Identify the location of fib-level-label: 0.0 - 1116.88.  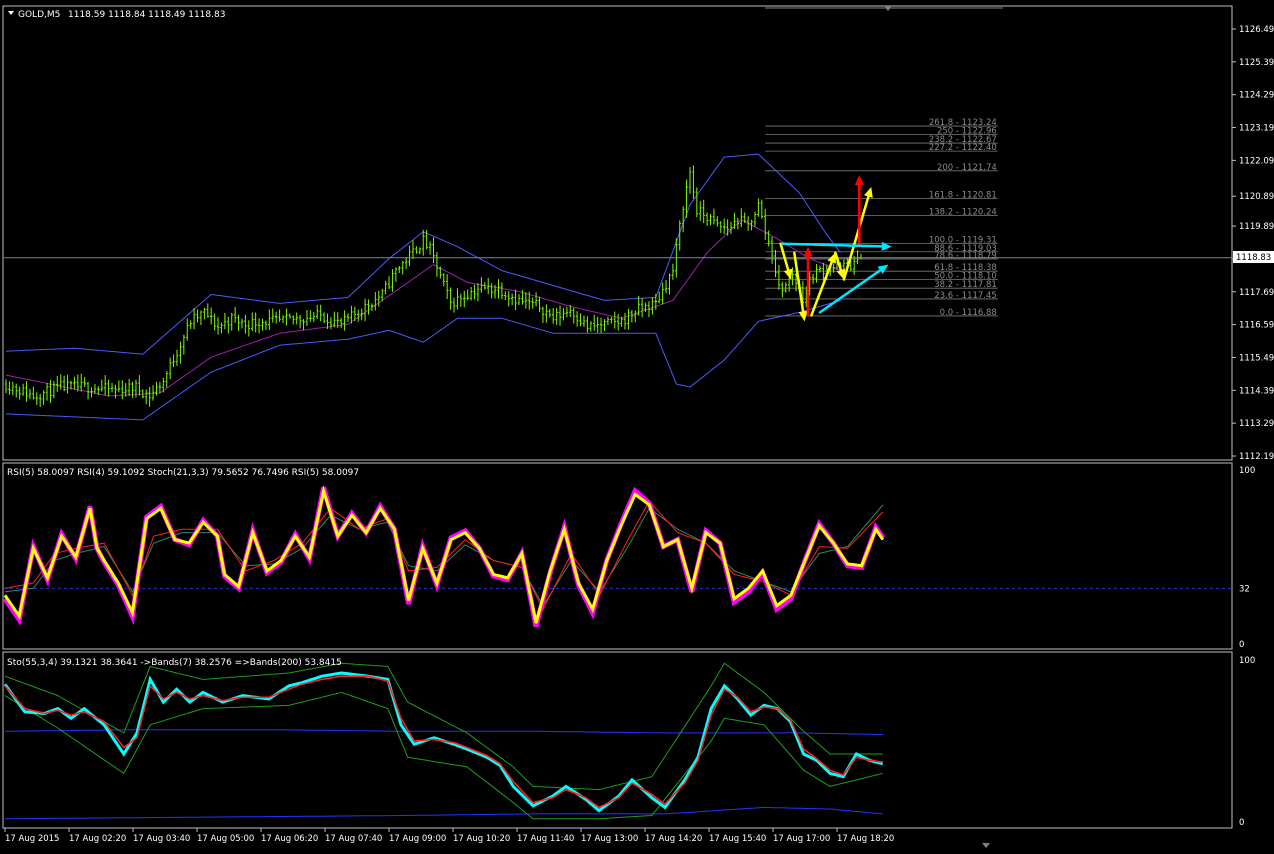
(968, 313).